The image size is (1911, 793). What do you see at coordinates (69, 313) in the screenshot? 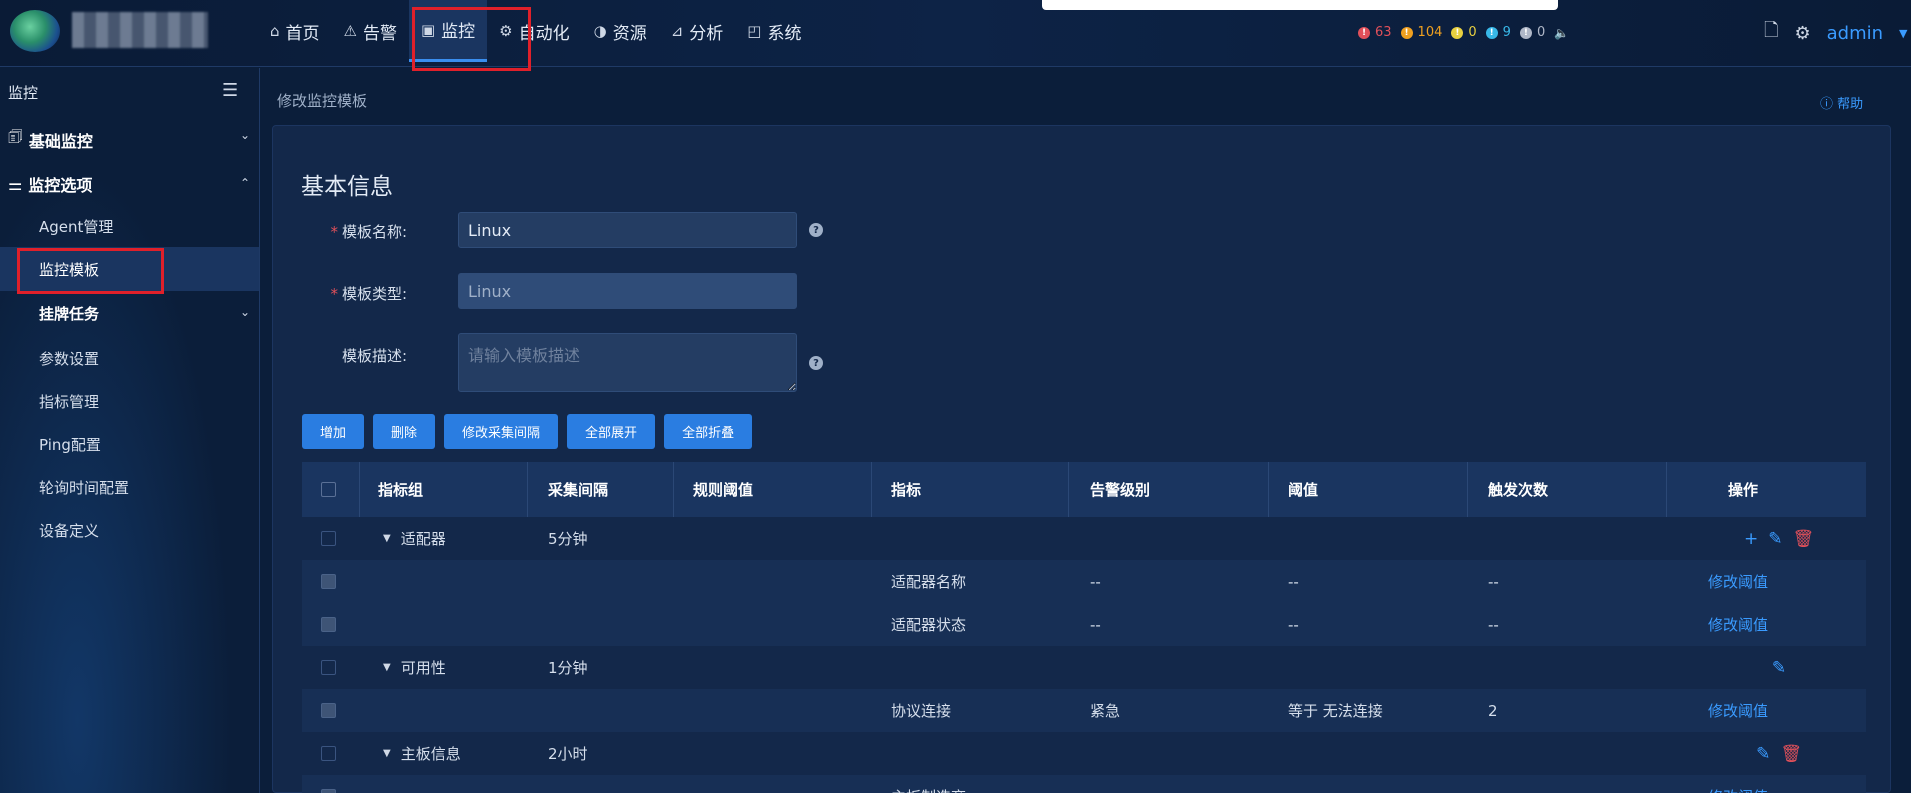
I see `sidebar-item-tag-task: 挂牌任务` at bounding box center [69, 313].